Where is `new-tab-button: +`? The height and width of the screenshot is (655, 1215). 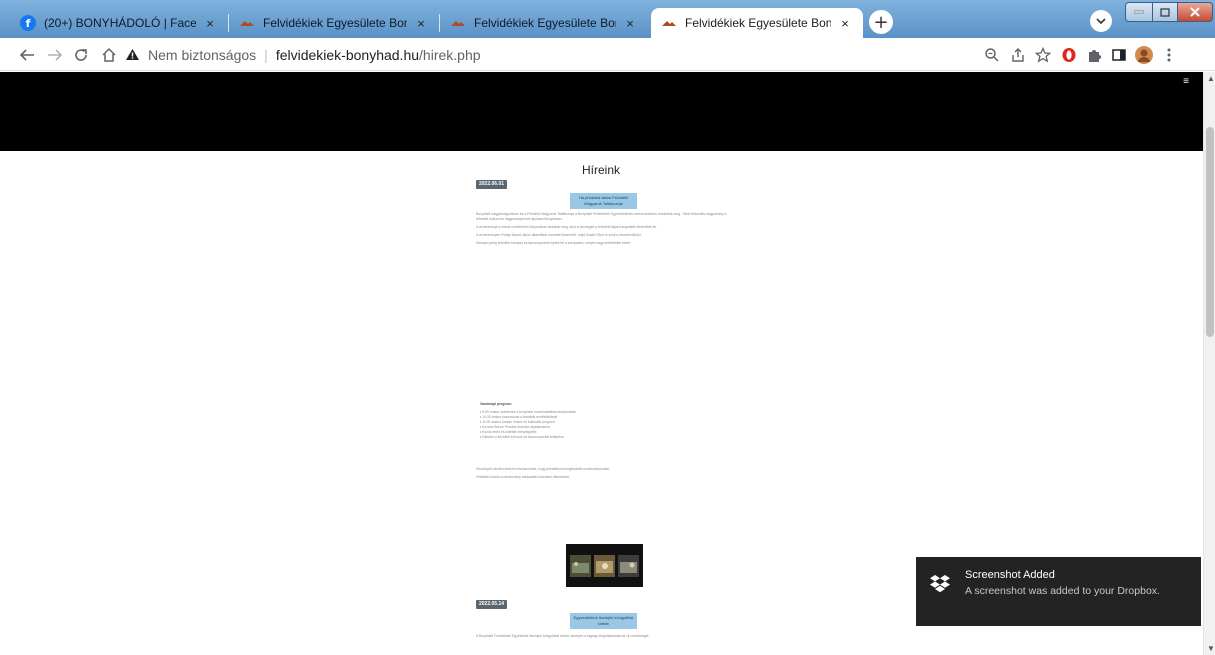 new-tab-button: + is located at coordinates (881, 22).